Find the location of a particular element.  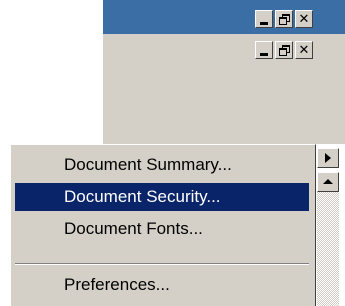

document-close-button: ✕ is located at coordinates (304, 50).